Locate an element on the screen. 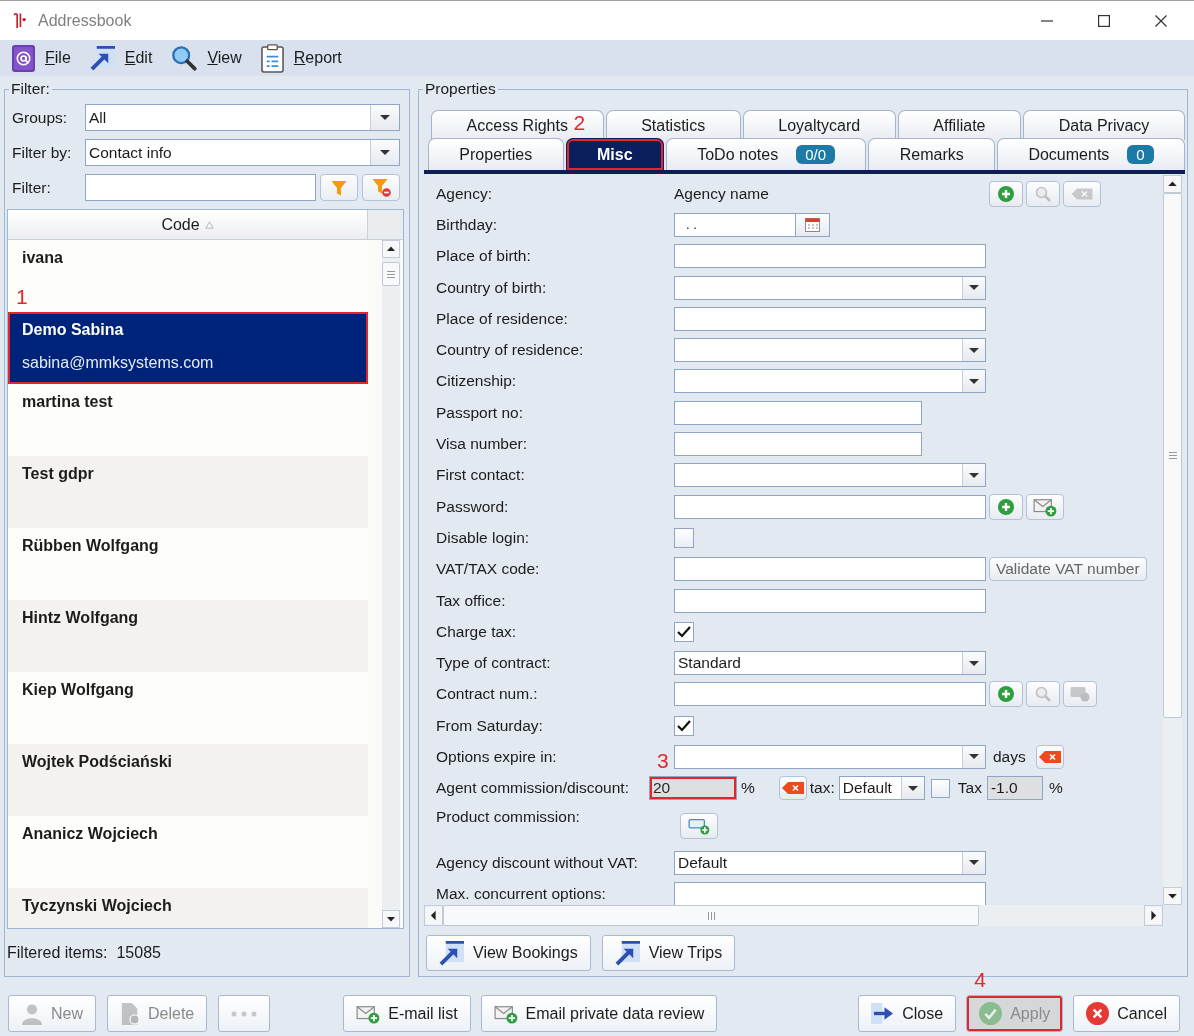  tab: Remarks is located at coordinates (932, 154).